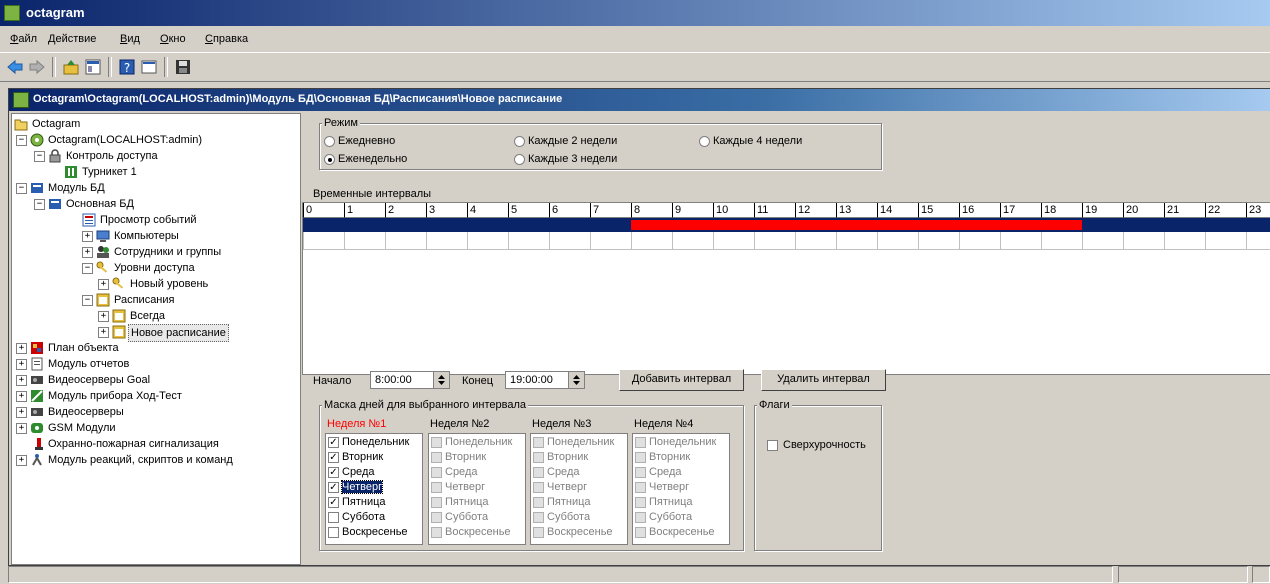 Image resolution: width=1270 pixels, height=584 pixels. What do you see at coordinates (226, 39) in the screenshot?
I see `menu-help: Справка` at bounding box center [226, 39].